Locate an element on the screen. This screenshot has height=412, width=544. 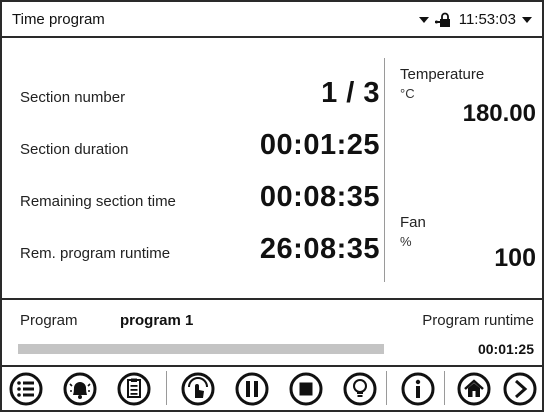
rem-program-runtime-value: 26:08:35 is located at coordinates (319, 249).